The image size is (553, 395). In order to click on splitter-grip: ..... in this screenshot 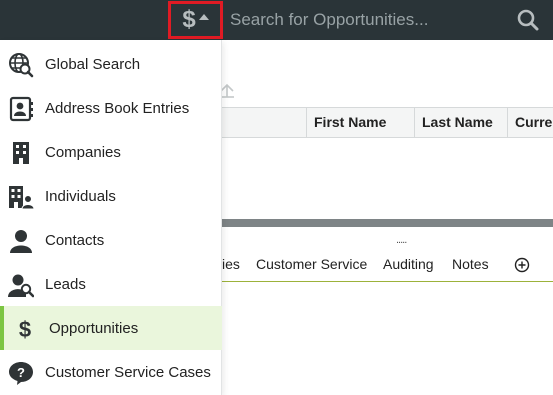, I will do `click(401, 240)`.